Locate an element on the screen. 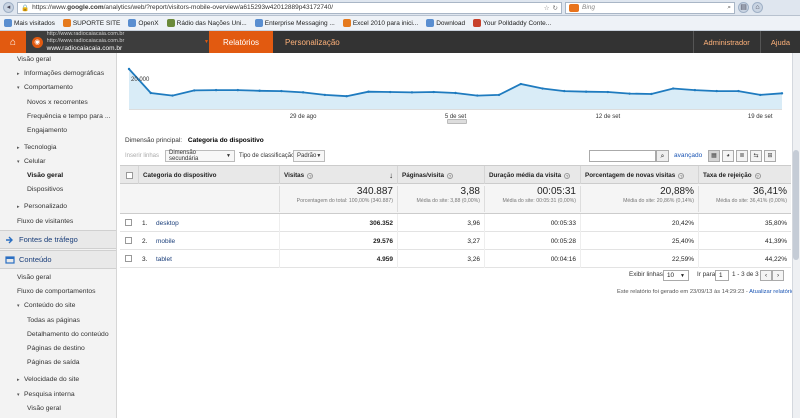 This screenshot has height=418, width=800. performance-view-icon: ≣ is located at coordinates (742, 156).